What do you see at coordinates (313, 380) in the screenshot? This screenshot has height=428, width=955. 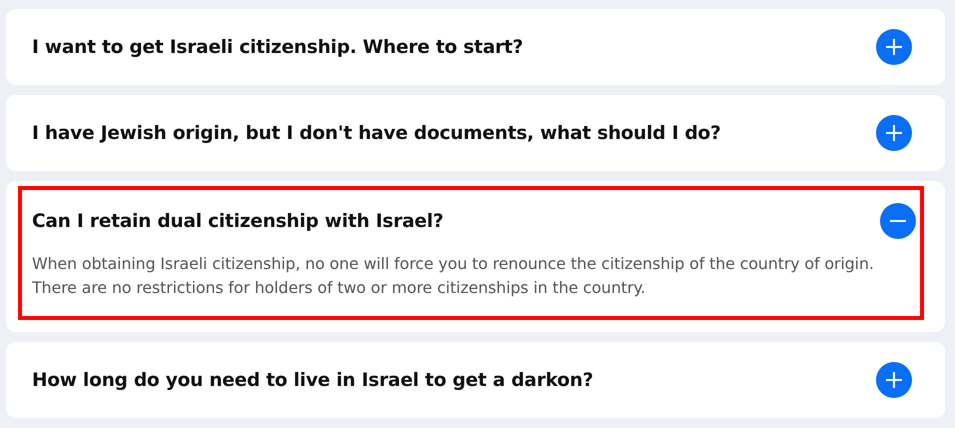 I see `faq-question: How long do you need to live in Israel to get a darkon?` at bounding box center [313, 380].